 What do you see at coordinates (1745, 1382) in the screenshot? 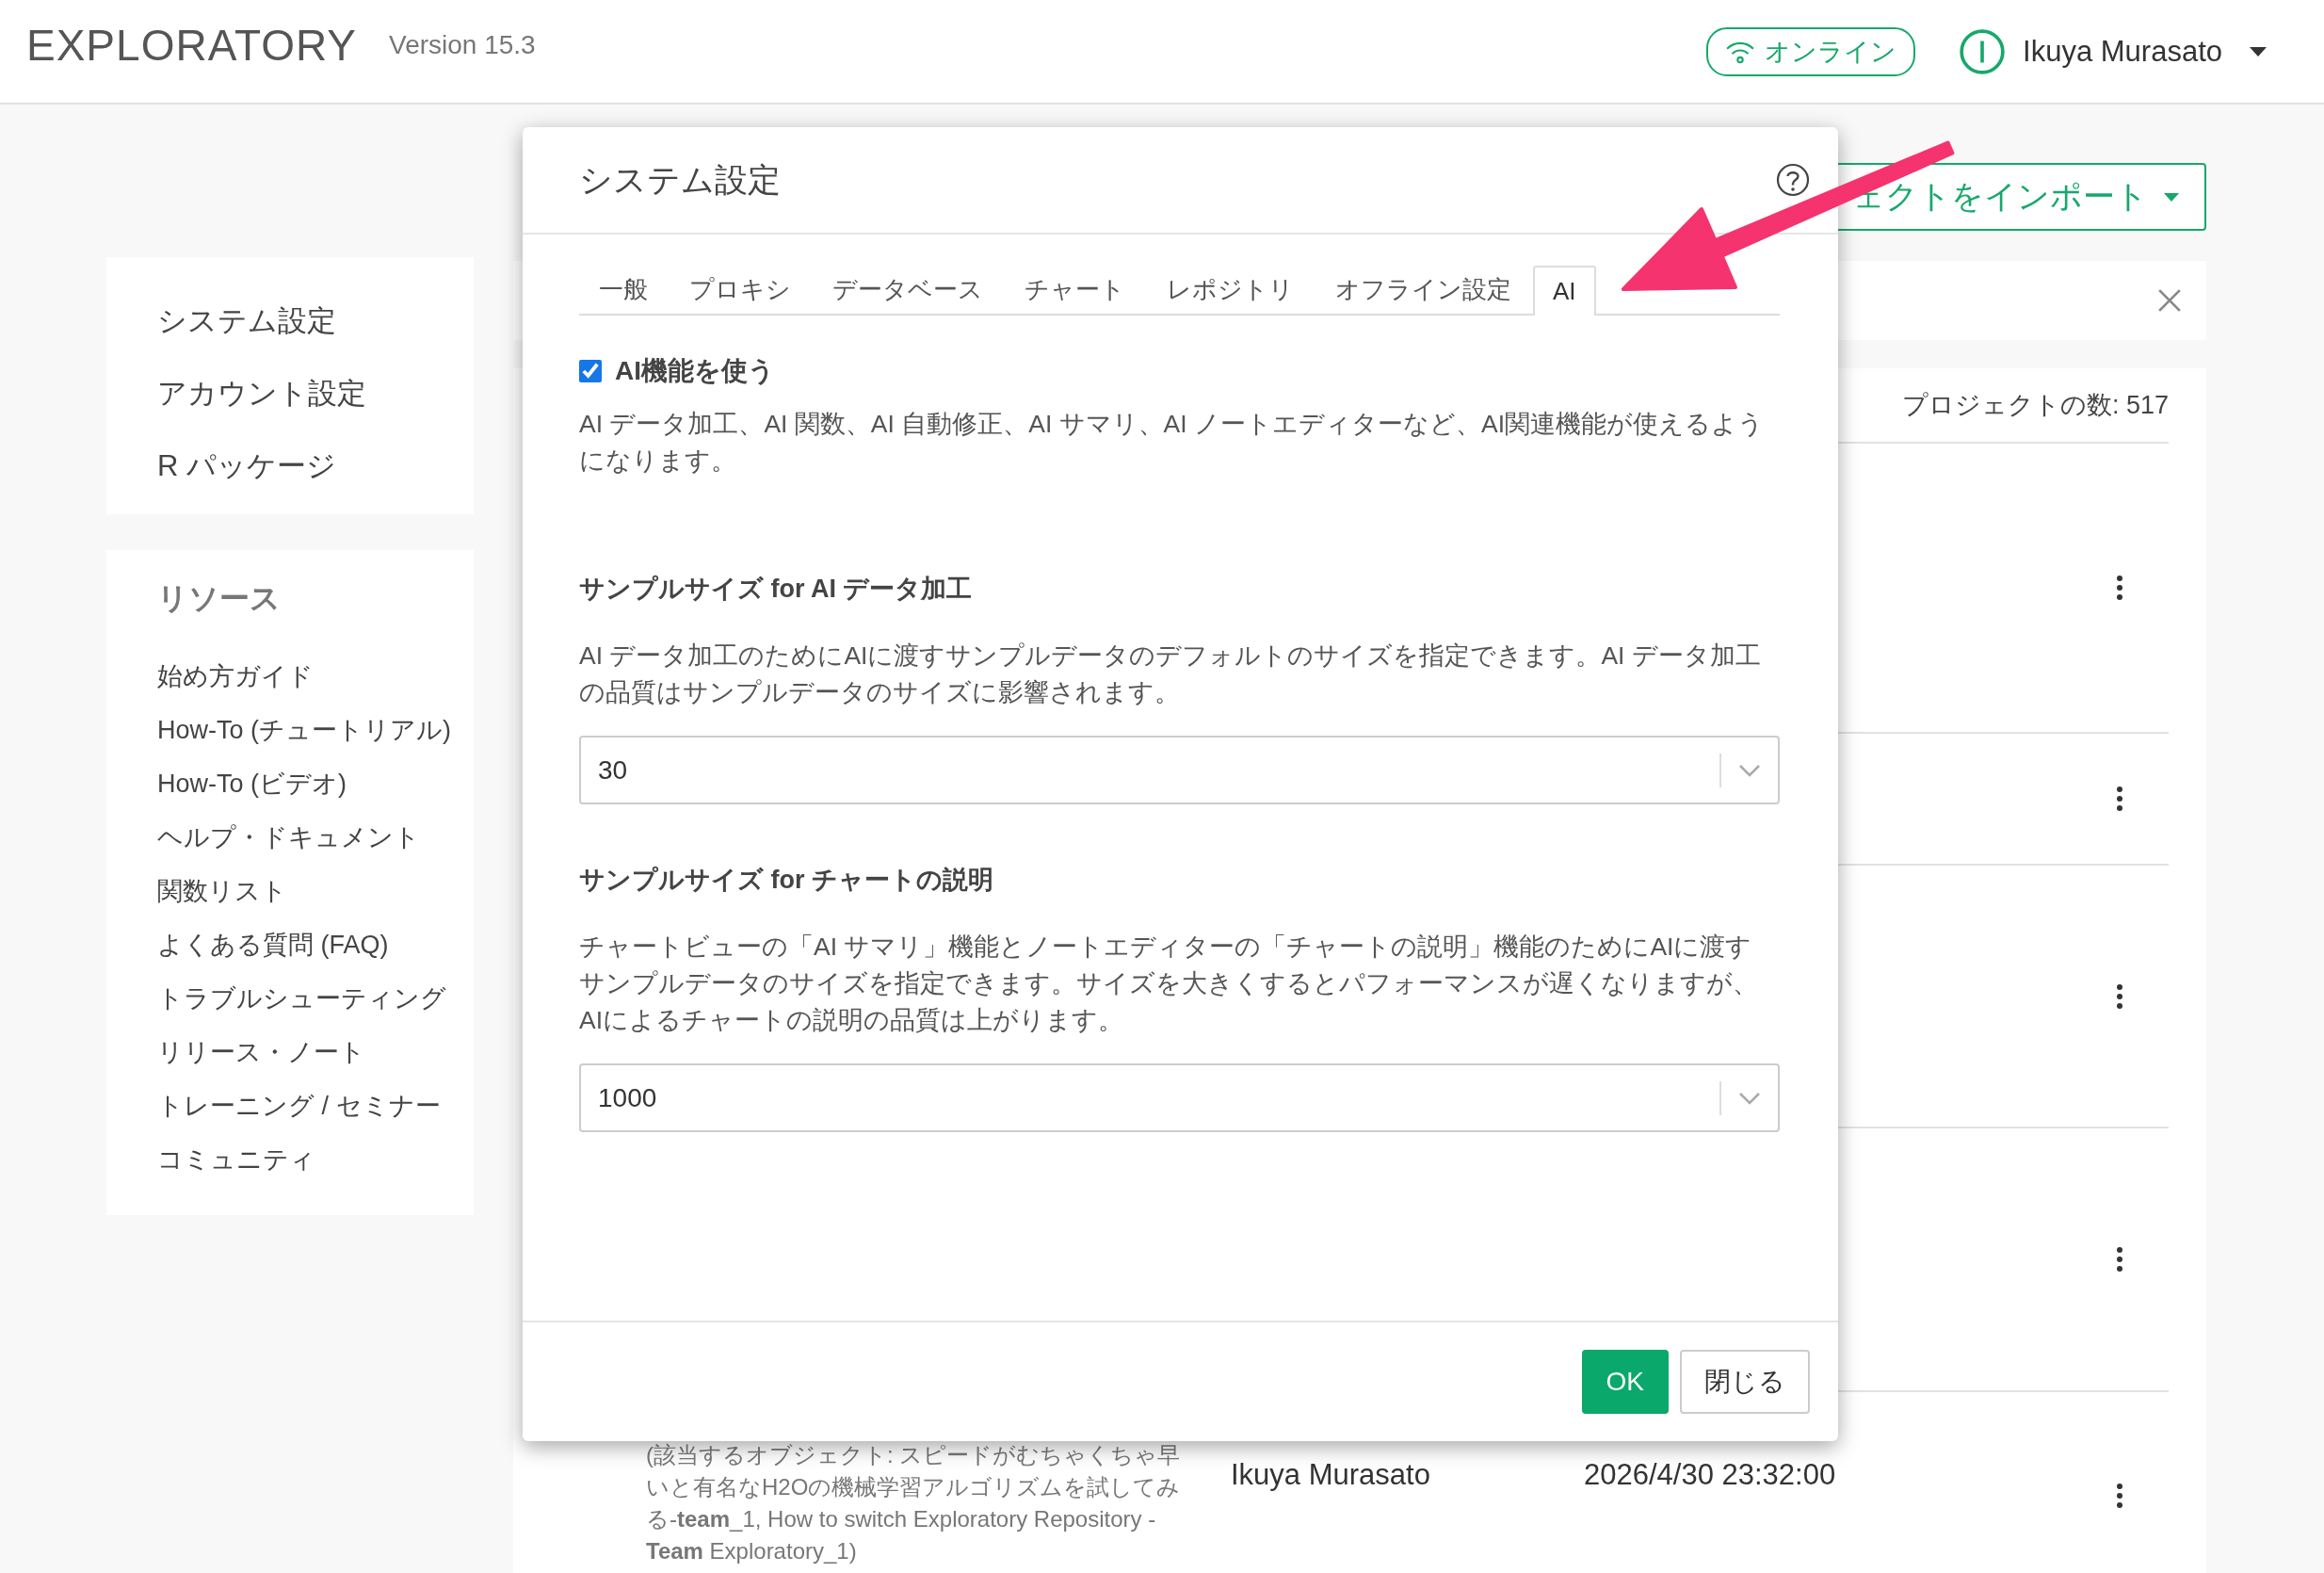
I see `close-button: 閉じる` at bounding box center [1745, 1382].